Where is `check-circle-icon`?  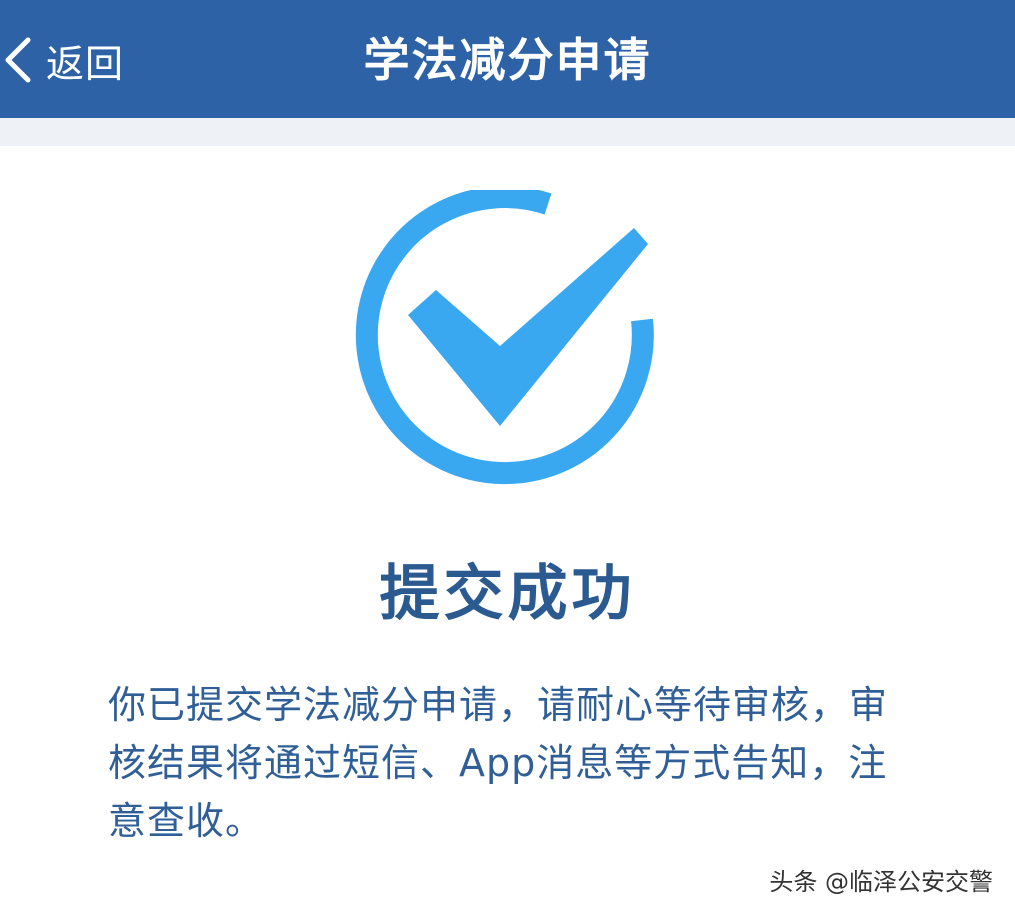 check-circle-icon is located at coordinates (504, 337).